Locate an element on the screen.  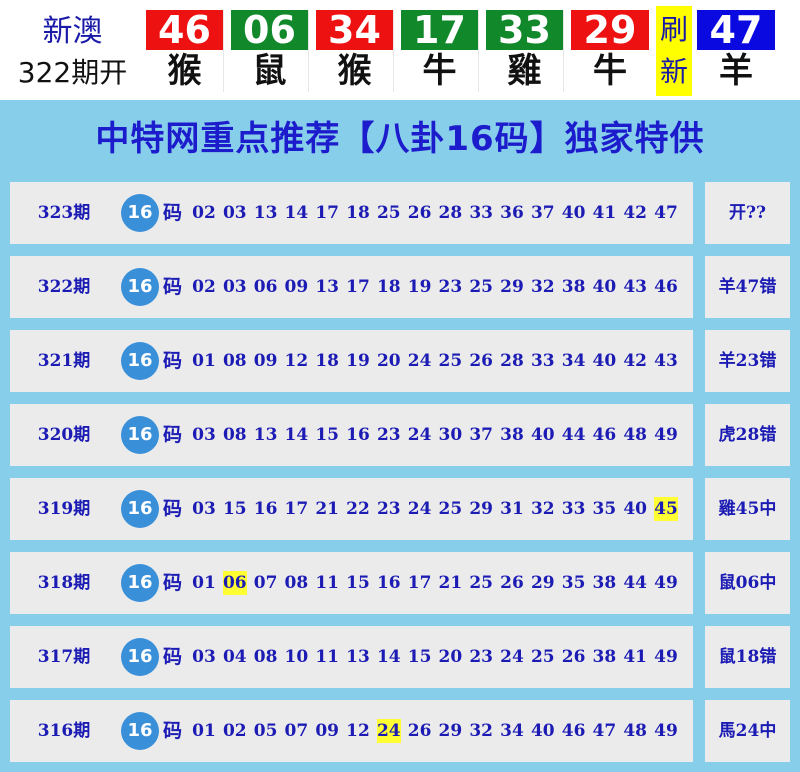
refresh-button: 刷 新 is located at coordinates (674, 51).